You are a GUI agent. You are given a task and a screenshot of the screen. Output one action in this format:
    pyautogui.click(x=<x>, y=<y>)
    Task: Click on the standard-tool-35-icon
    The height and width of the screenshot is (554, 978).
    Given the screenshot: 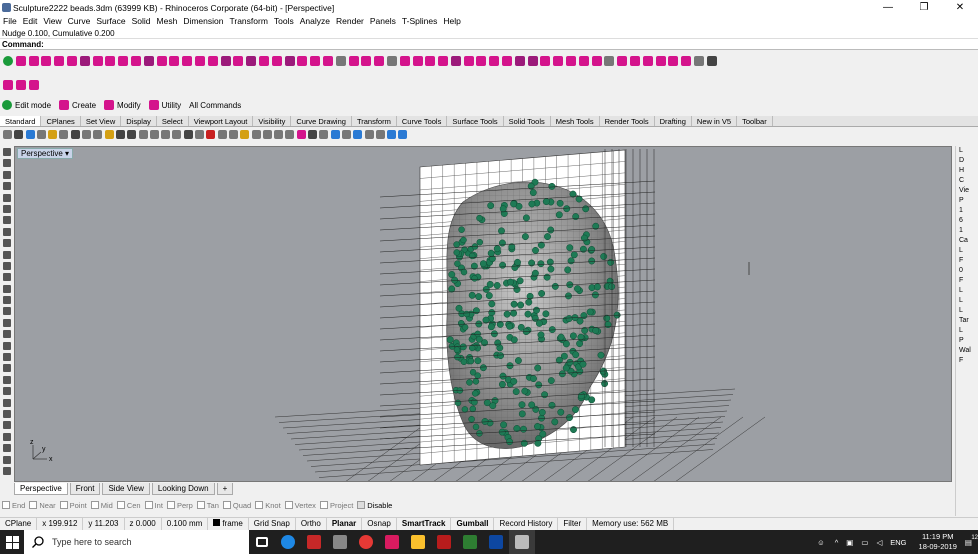 What is the action you would take?
    pyautogui.click(x=392, y=134)
    